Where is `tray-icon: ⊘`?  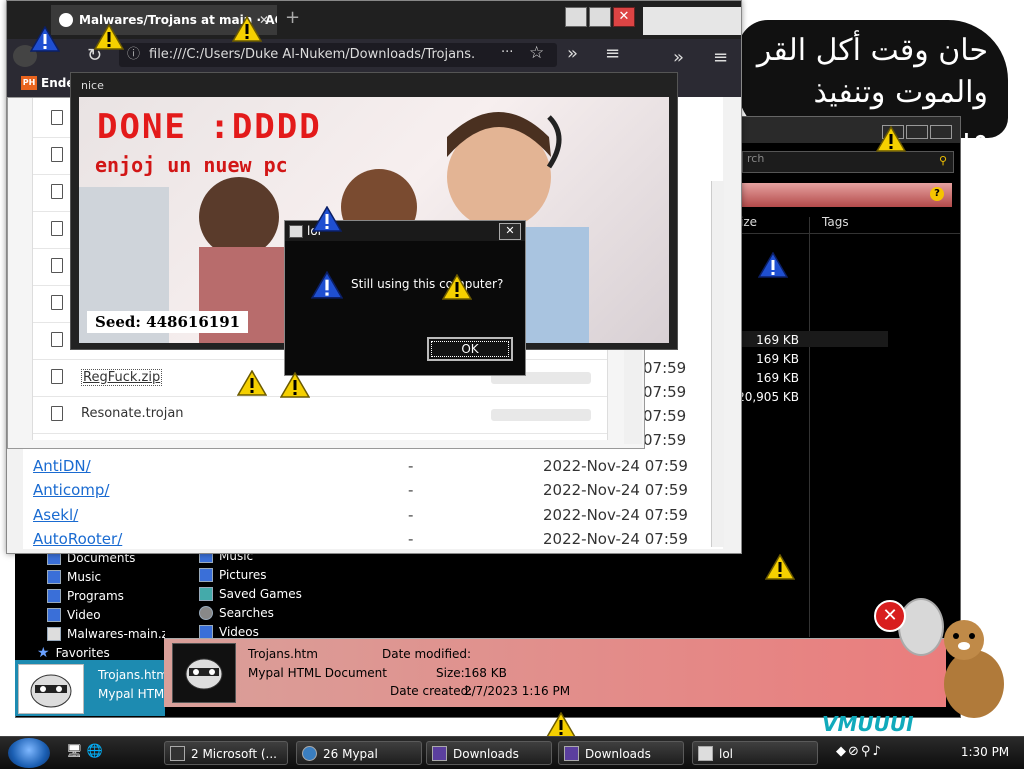 tray-icon: ⊘ is located at coordinates (854, 751).